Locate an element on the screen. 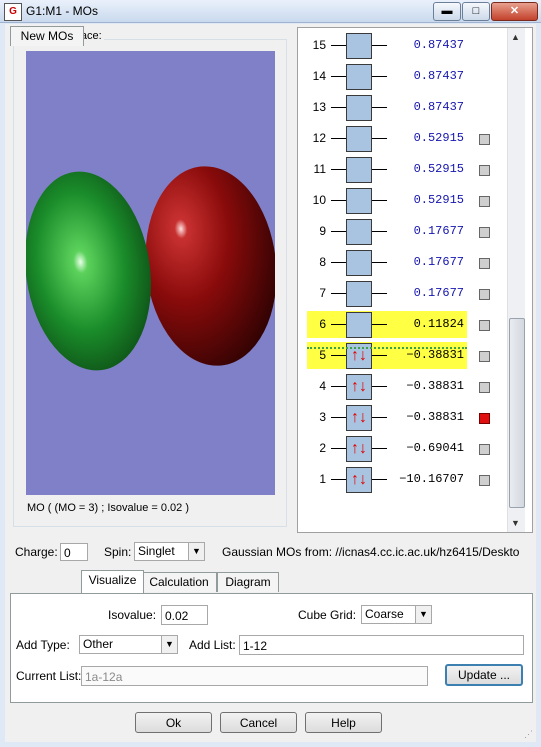 The image size is (541, 747). mo-row: 10 0.52915 is located at coordinates (403, 200).